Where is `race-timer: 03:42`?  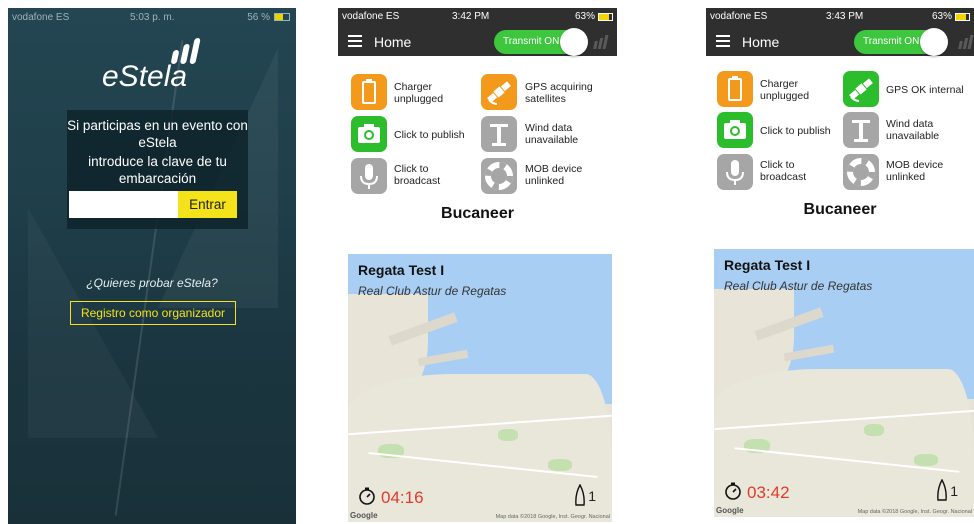
race-timer: 03:42 is located at coordinates (768, 492).